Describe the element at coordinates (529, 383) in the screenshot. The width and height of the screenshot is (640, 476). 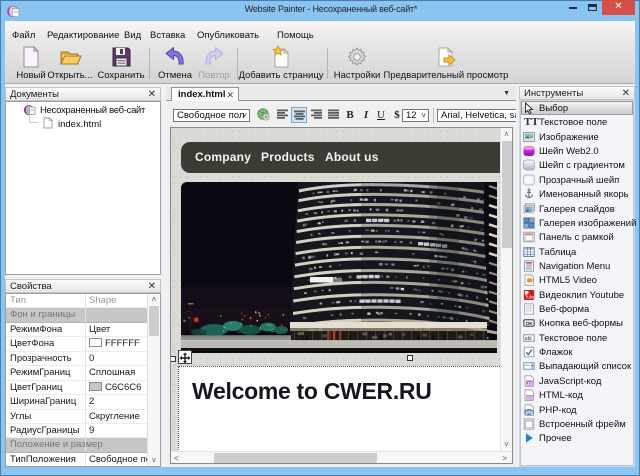
I see `svg-text: JS` at that location.